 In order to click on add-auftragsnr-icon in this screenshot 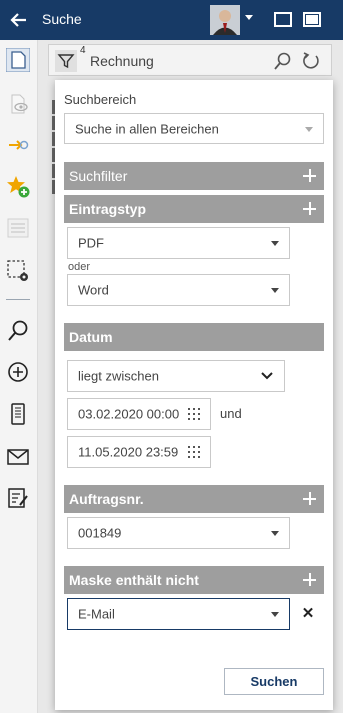, I will do `click(309, 498)`.